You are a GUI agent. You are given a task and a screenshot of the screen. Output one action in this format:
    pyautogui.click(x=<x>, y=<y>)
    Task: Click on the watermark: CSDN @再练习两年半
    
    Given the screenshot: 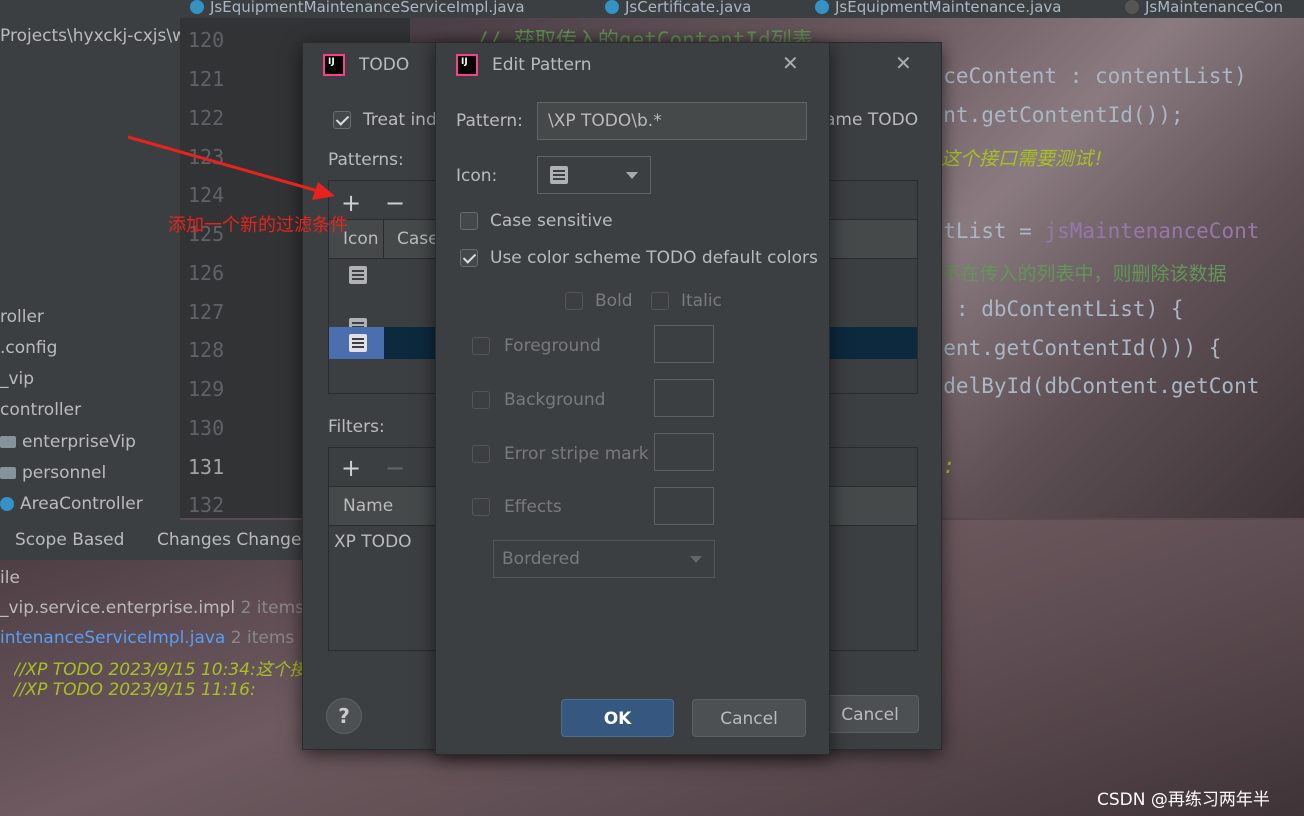 What is the action you would take?
    pyautogui.click(x=1183, y=800)
    